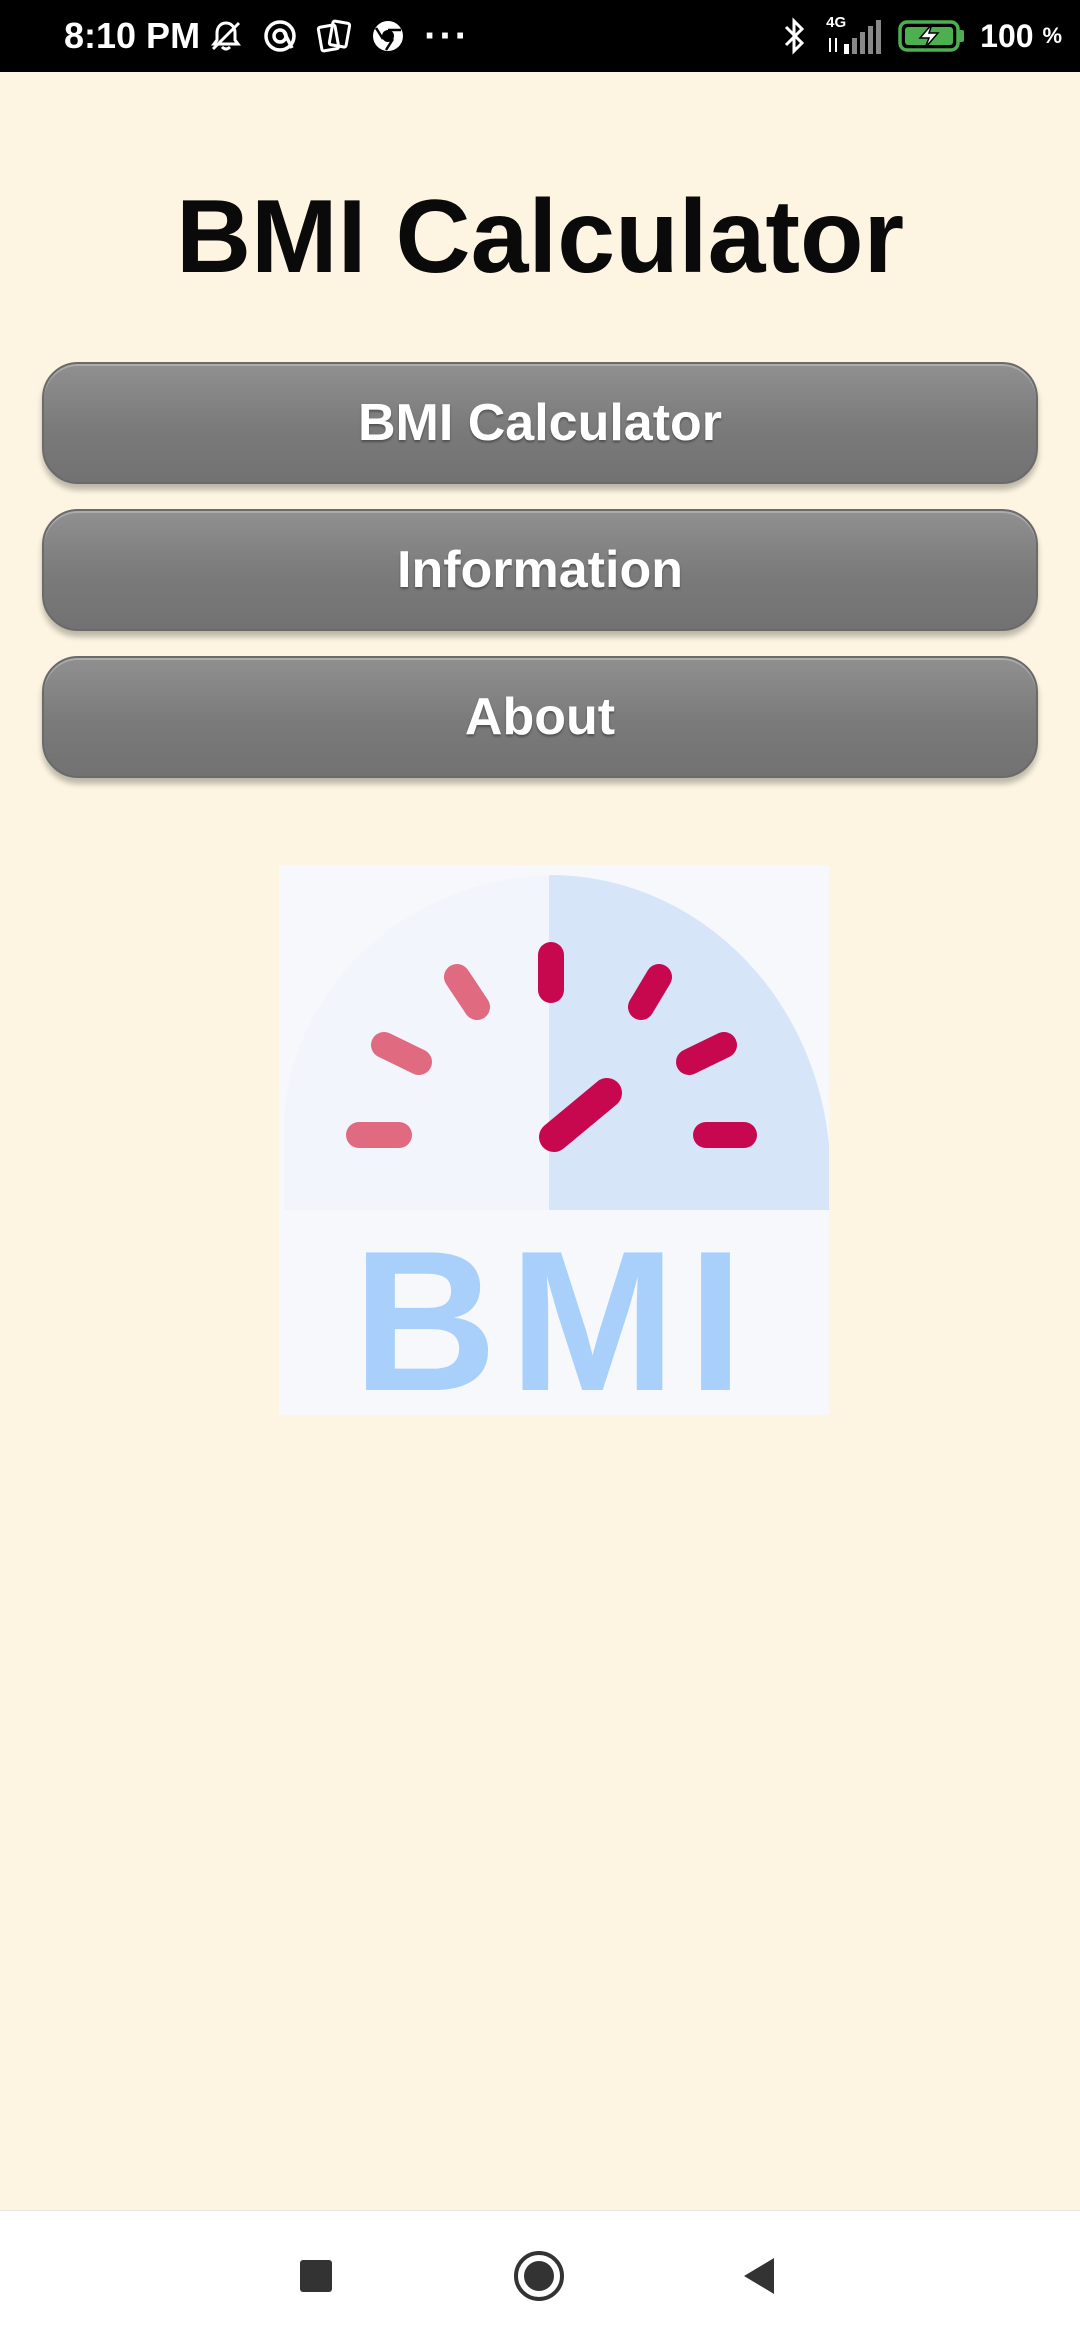 The height and width of the screenshot is (2341, 1080). Describe the element at coordinates (447, 36) in the screenshot. I see `more-indicator: ···` at that location.